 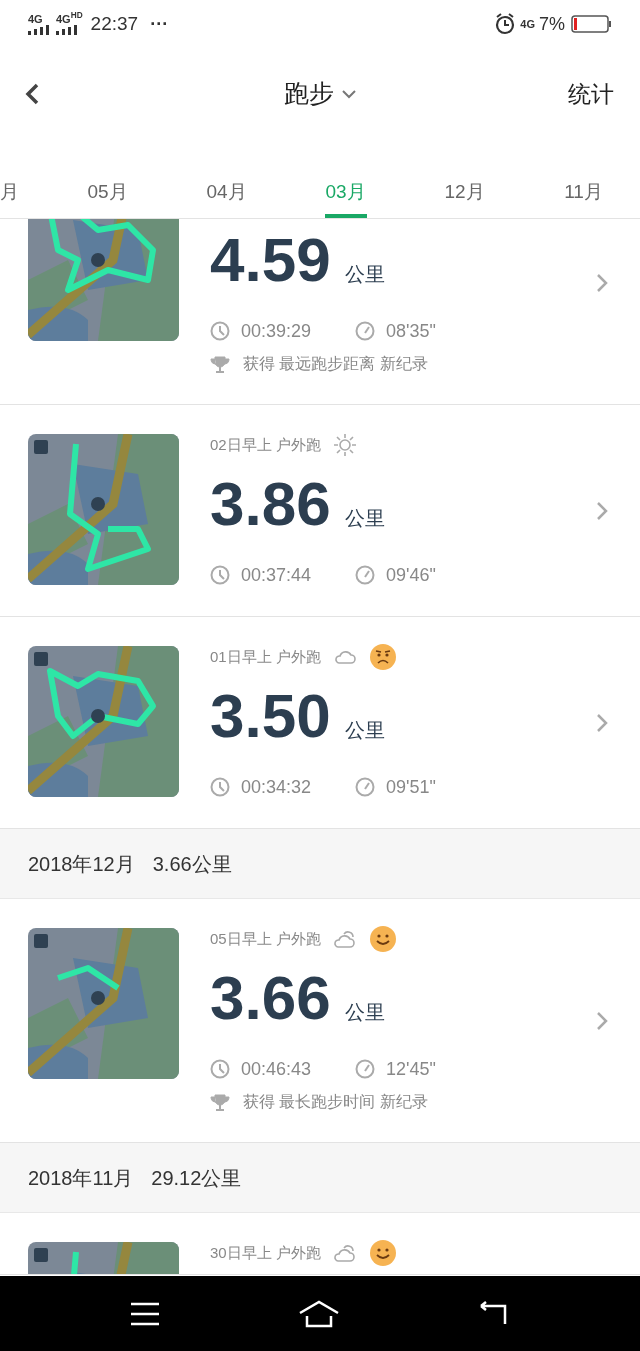 I want to click on more-indicator: ···, so click(x=159, y=24).